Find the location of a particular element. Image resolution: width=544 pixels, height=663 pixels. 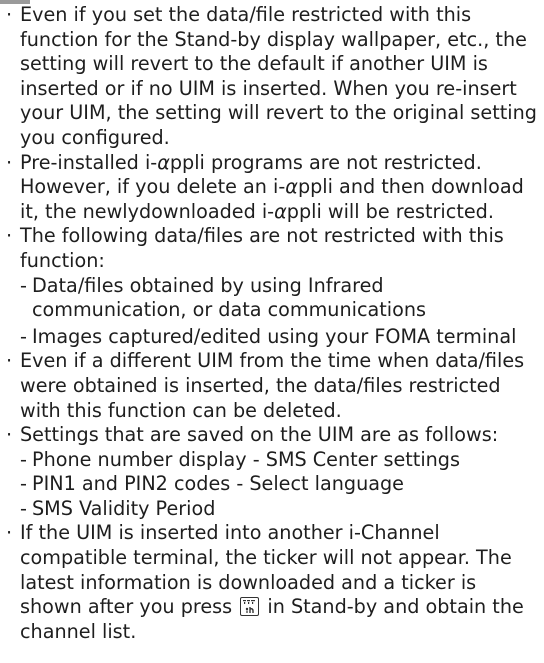

sub-text: SMS Validity Period is located at coordinates (124, 508).